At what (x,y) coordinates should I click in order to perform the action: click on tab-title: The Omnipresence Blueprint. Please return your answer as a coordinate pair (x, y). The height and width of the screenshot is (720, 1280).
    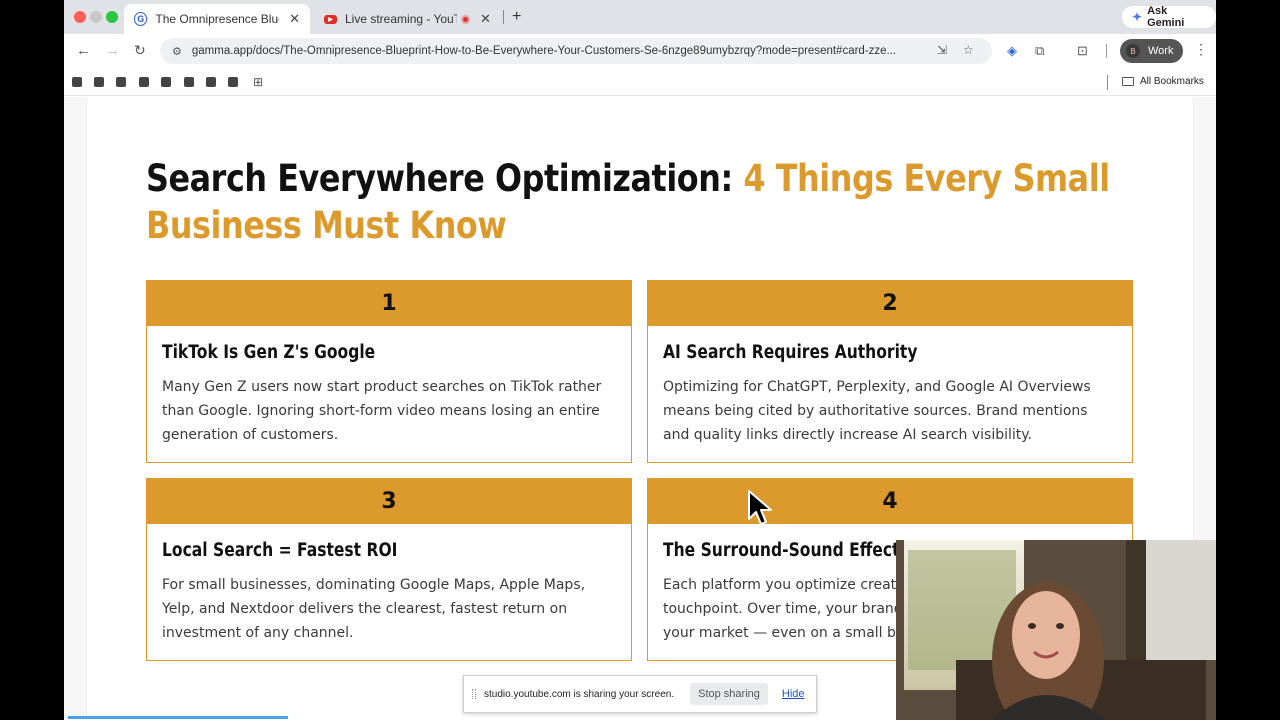
    Looking at the image, I should click on (217, 19).